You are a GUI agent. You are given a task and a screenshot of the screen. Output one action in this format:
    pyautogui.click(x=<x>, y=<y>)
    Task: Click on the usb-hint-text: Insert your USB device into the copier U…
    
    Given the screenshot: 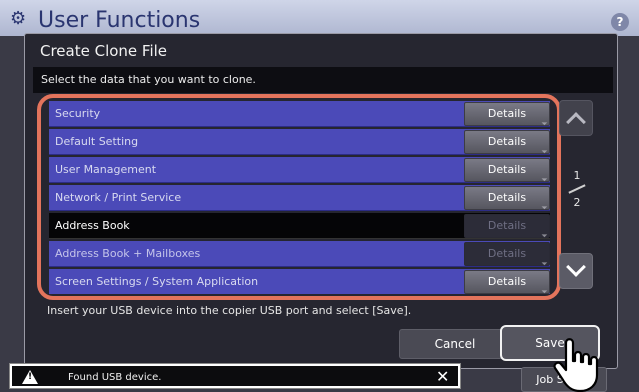 What is the action you would take?
    pyautogui.click(x=229, y=310)
    